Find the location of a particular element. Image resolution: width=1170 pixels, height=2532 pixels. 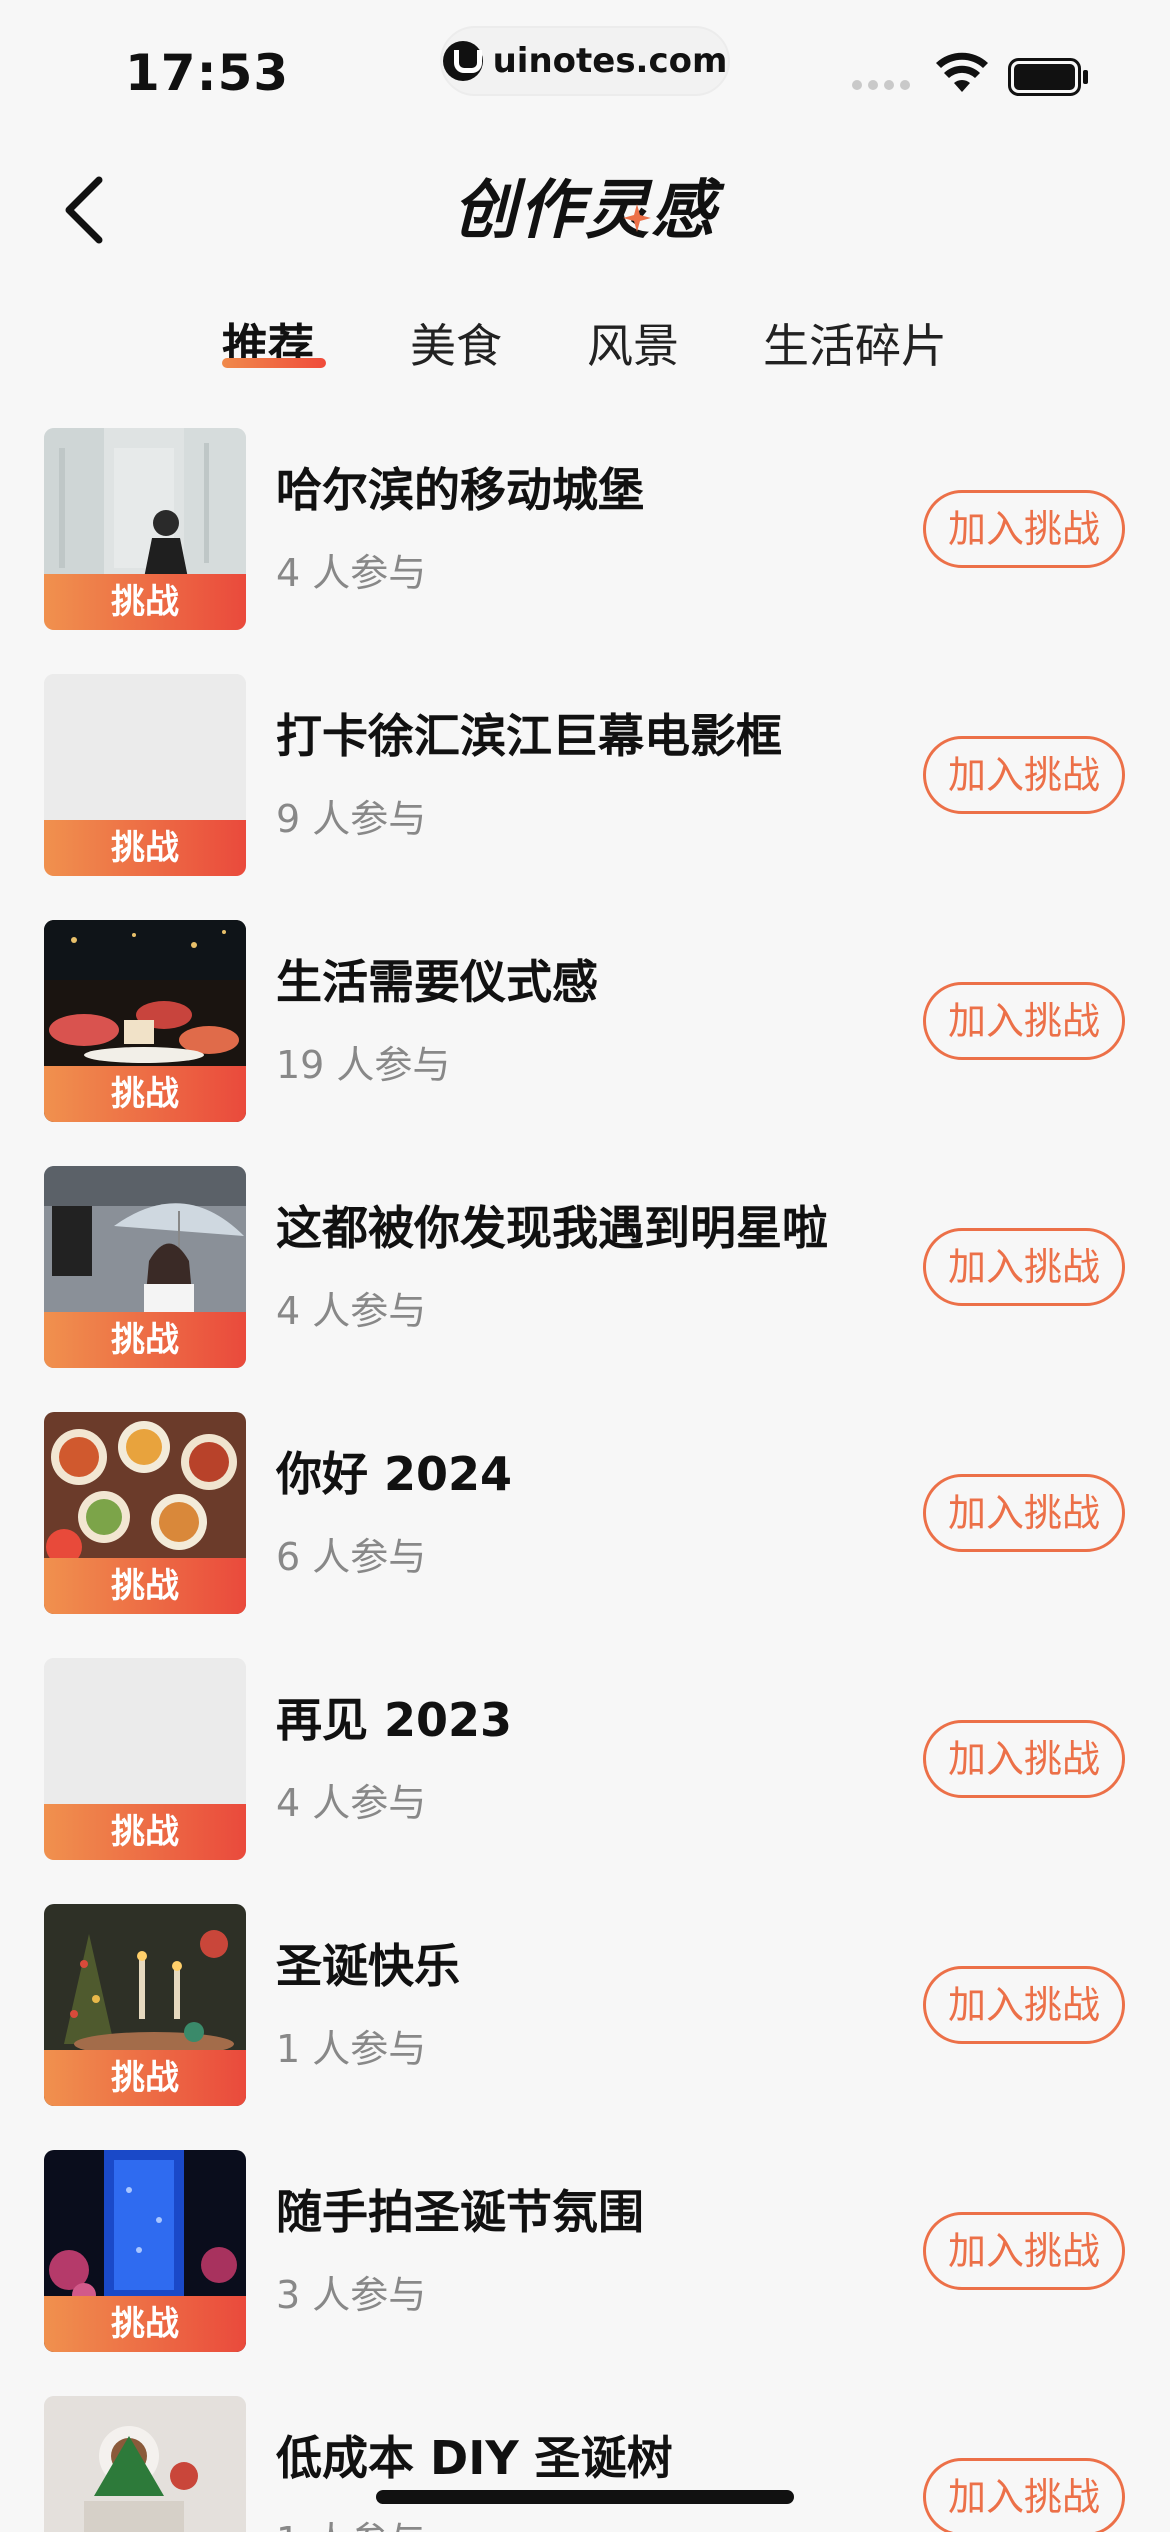

sparkle-icon is located at coordinates (637, 218).